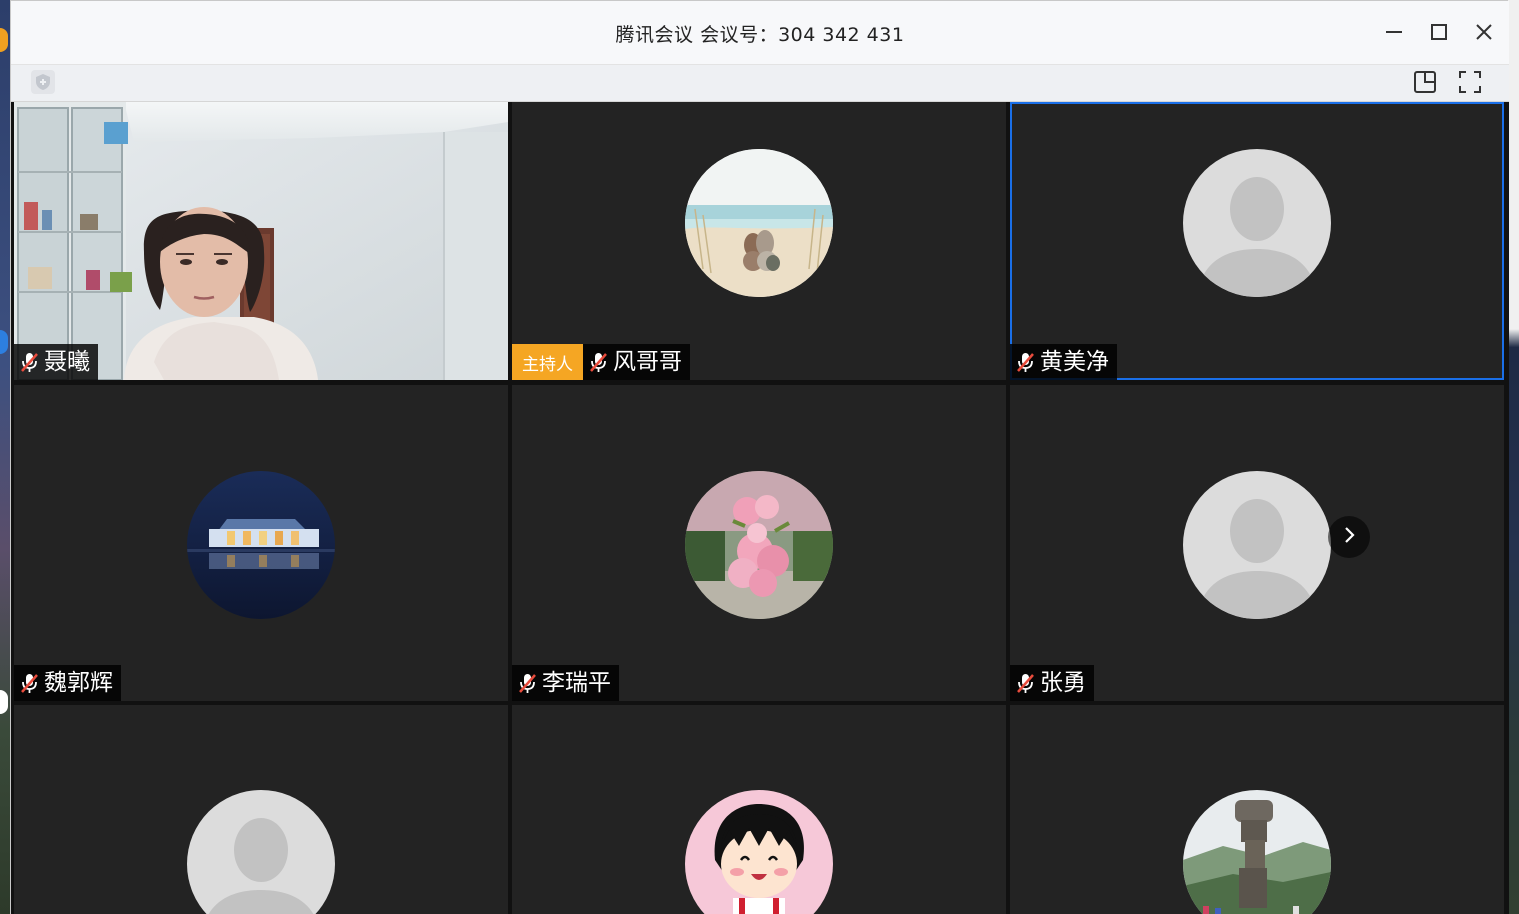 Image resolution: width=1519 pixels, height=914 pixels. I want to click on name-box: 风哥哥, so click(636, 362).